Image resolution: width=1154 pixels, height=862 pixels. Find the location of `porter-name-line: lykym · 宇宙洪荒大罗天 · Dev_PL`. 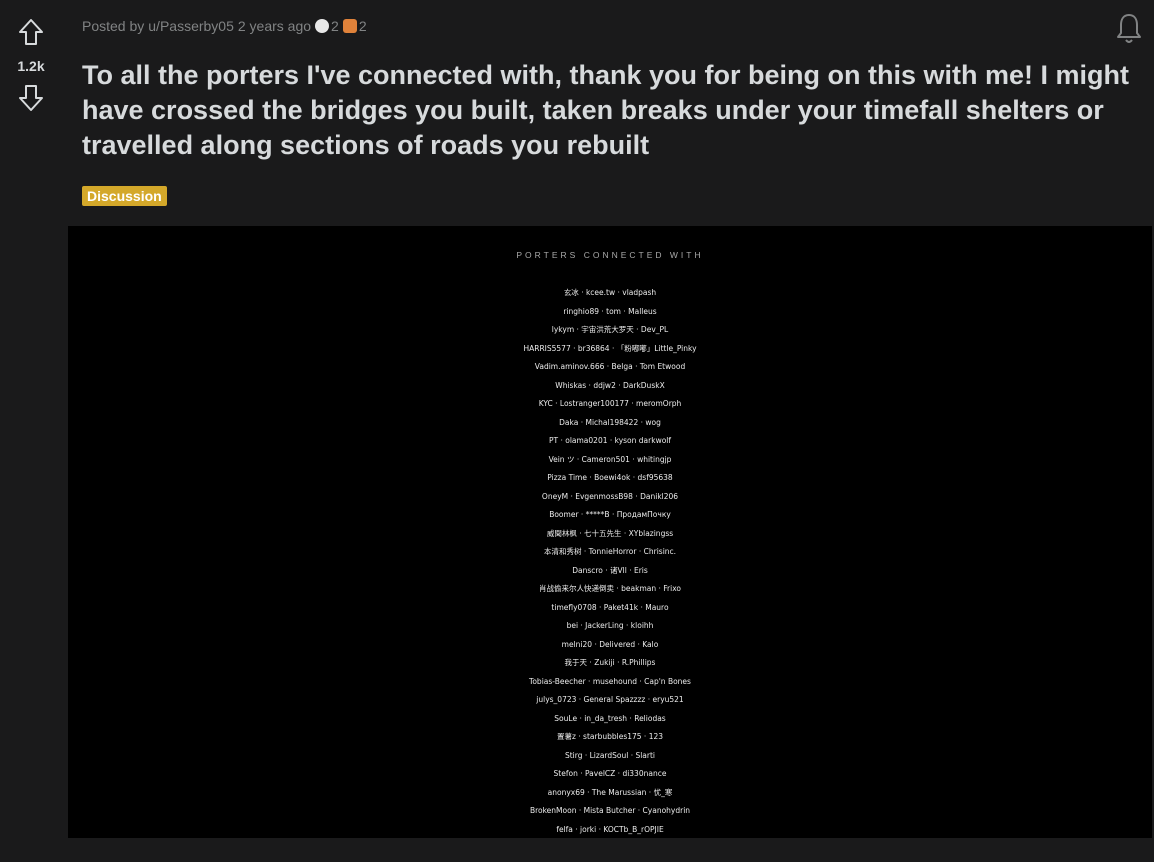

porter-name-line: lykym · 宇宙洪荒大罗天 · Dev_PL is located at coordinates (610, 329).